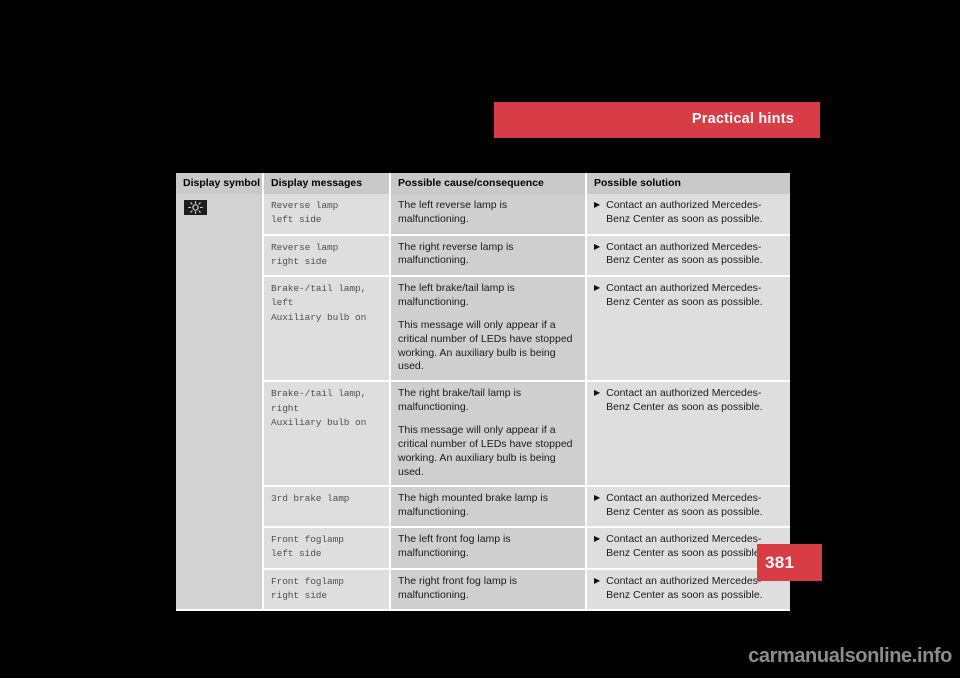  What do you see at coordinates (850, 656) in the screenshot?
I see `watermark-text: carmanualsonline.info` at bounding box center [850, 656].